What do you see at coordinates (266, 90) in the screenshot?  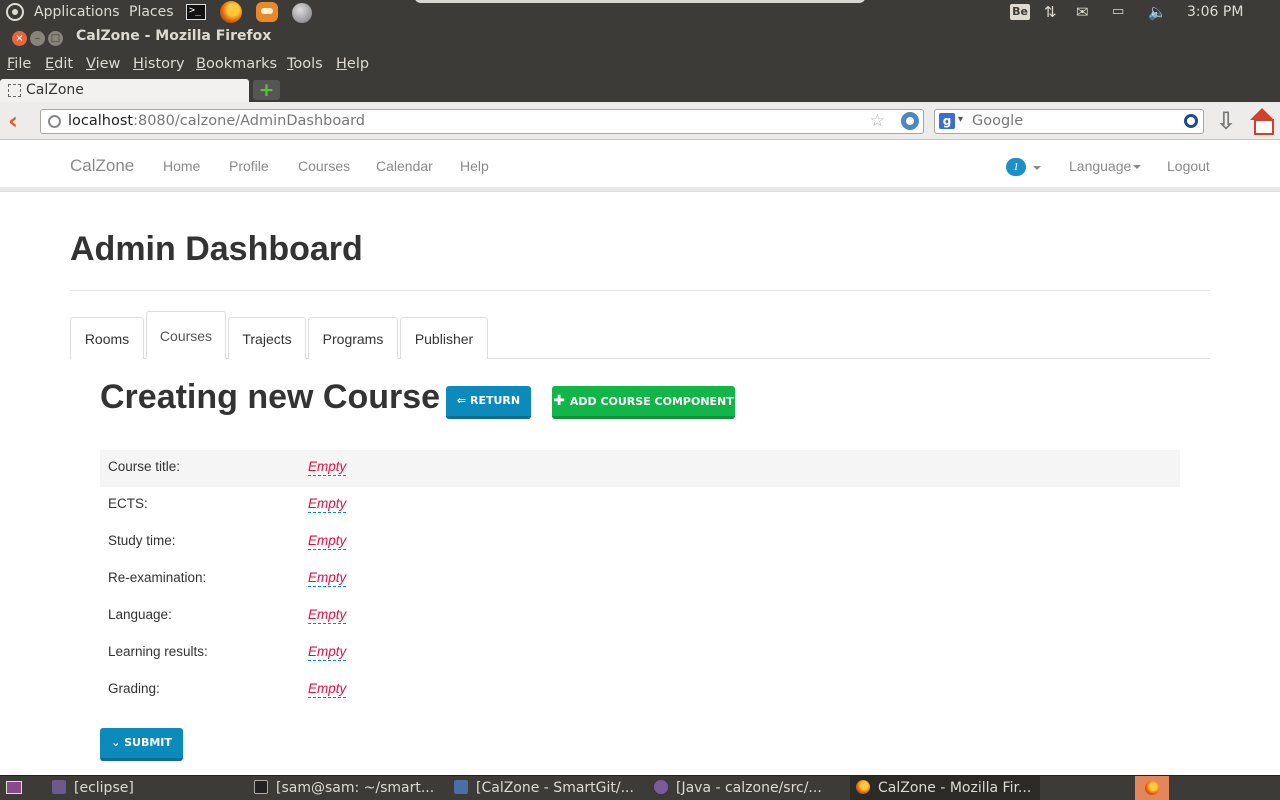 I see `new-tab-icon: +` at bounding box center [266, 90].